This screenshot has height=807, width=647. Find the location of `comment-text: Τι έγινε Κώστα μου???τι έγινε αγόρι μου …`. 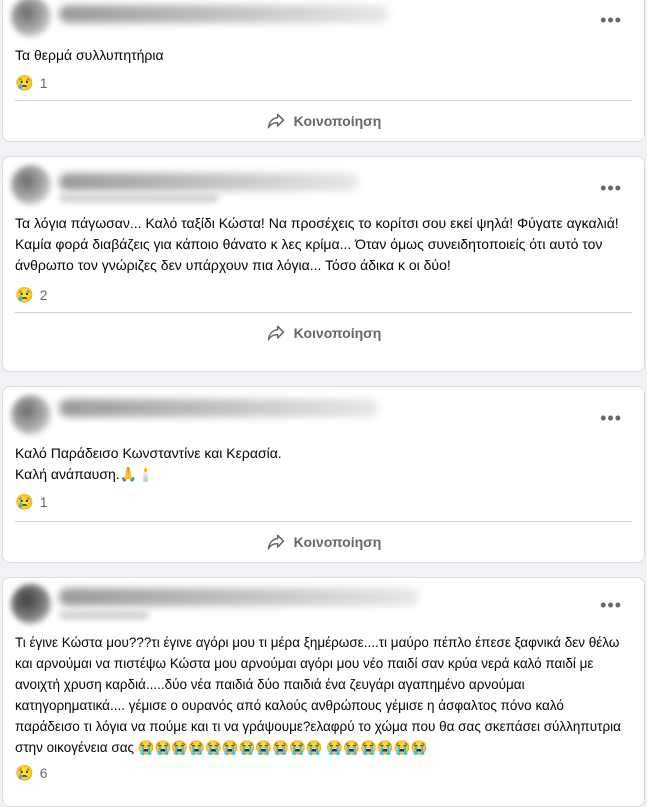

comment-text: Τι έγινε Κώστα μου???τι έγινε αγόρι μου … is located at coordinates (318, 695).